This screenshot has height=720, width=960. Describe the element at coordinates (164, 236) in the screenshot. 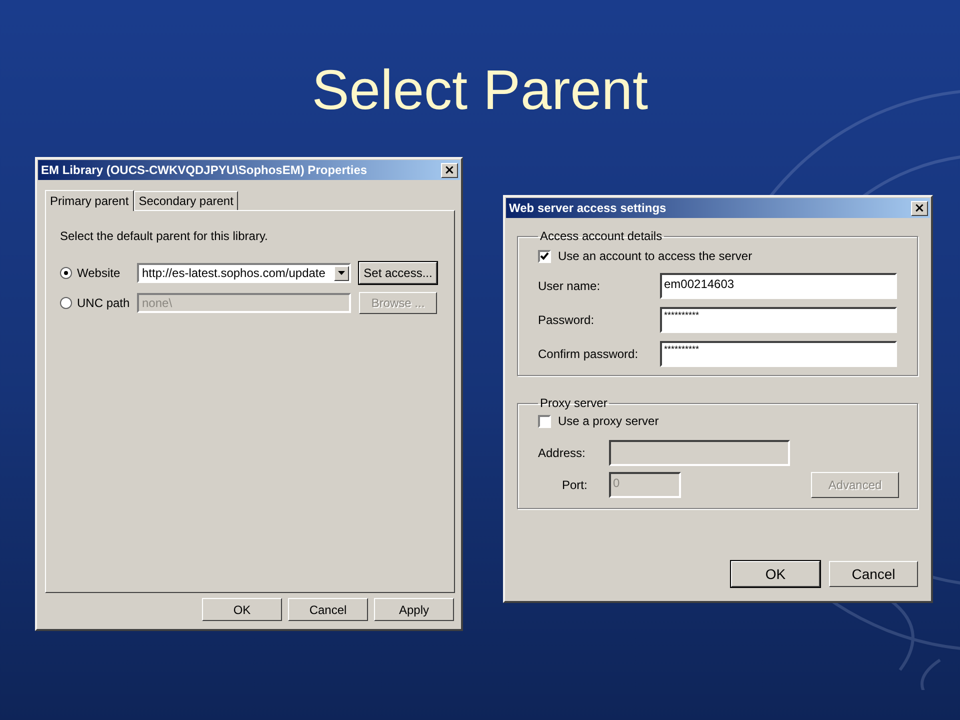

I see `instruction-text: Select the default parent for this library.` at that location.